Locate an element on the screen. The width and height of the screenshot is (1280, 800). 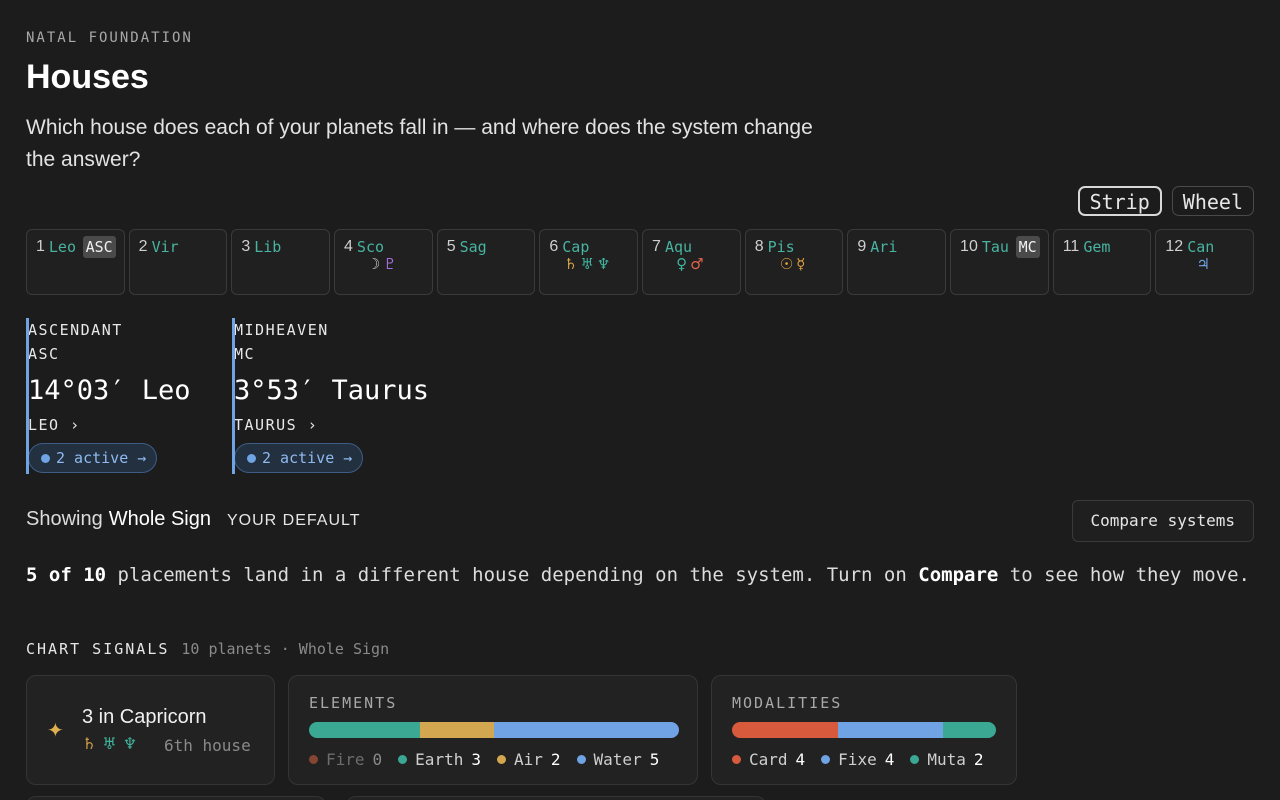
house-number: 6 is located at coordinates (554, 246).